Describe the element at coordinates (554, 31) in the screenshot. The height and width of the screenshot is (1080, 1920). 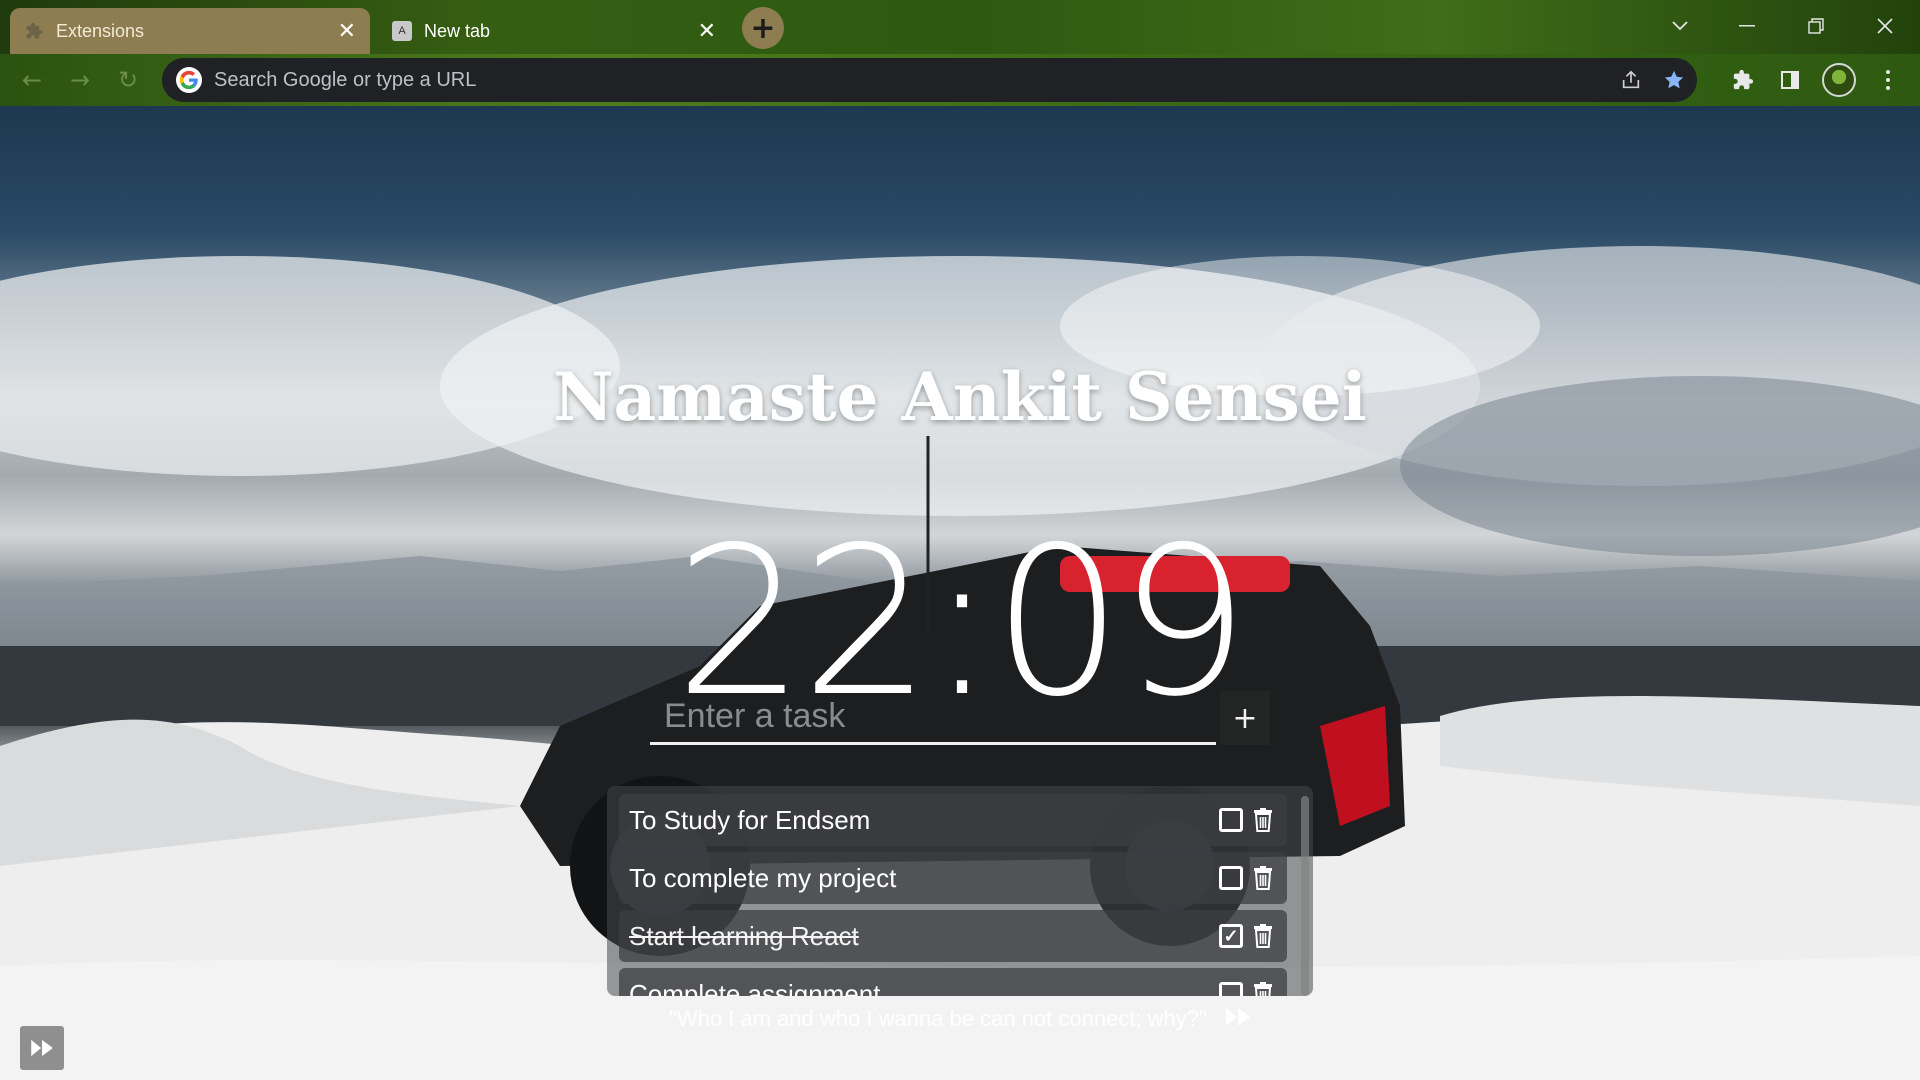
I see `tab-new-tab: A New tab ✕` at that location.